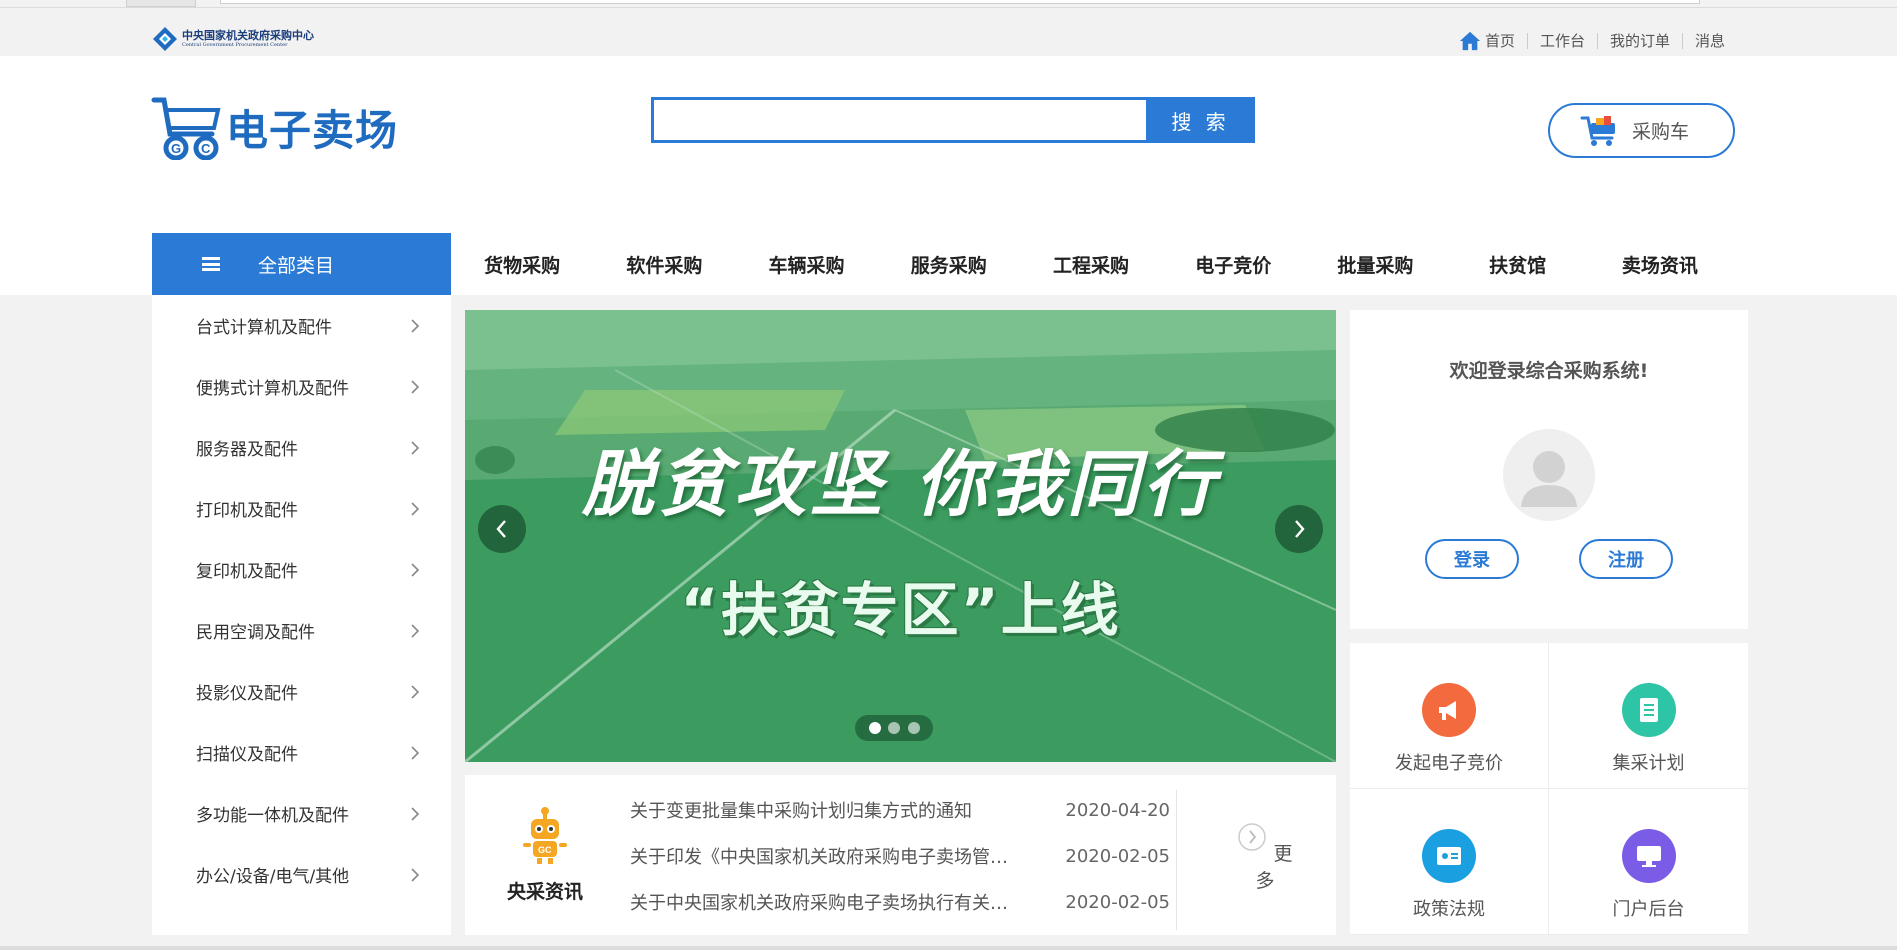 This screenshot has width=1897, height=950. Describe the element at coordinates (1265, 857) in the screenshot. I see `news-more-link: 更多` at that location.